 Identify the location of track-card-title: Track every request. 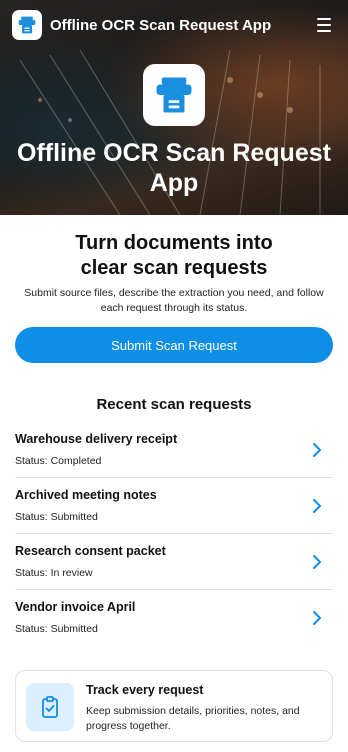
(145, 690).